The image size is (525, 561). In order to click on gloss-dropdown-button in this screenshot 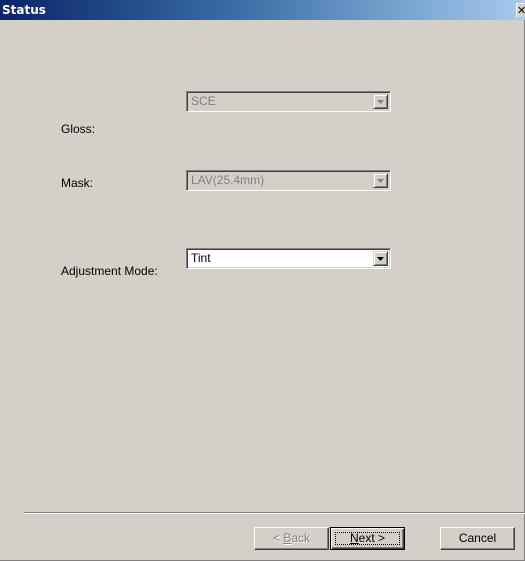, I will do `click(380, 101)`.